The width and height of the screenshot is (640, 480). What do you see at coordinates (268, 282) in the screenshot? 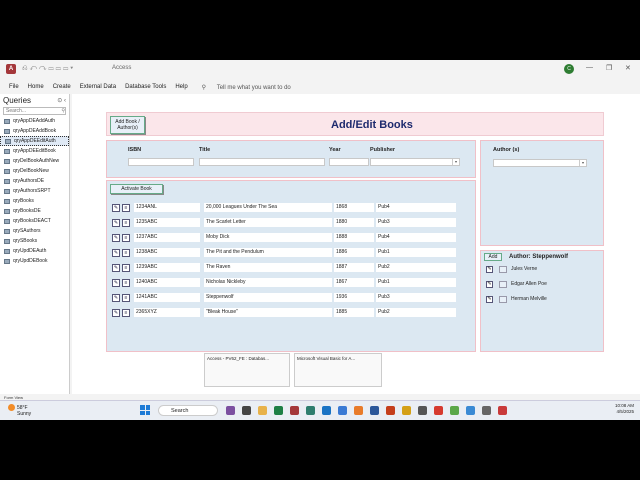
I see `book-title-cell: Nicholas Nickleby` at bounding box center [268, 282].